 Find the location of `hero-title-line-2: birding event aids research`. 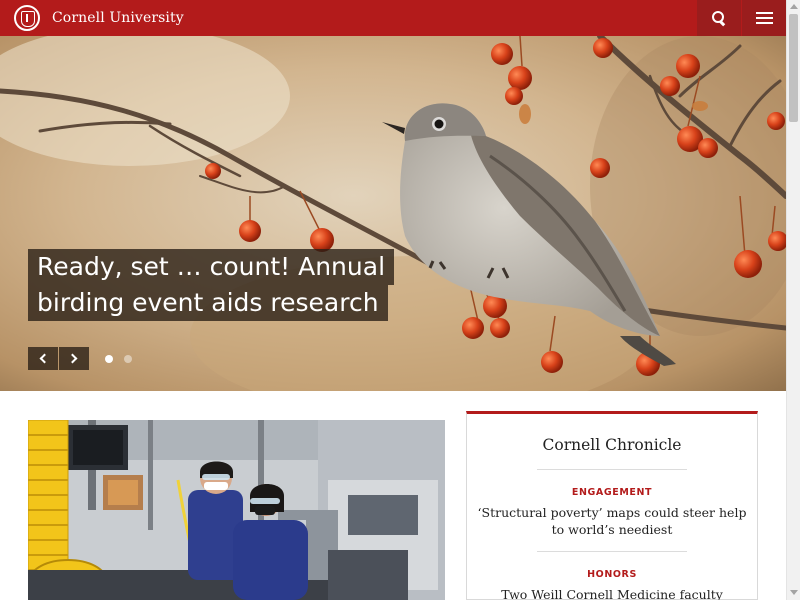

hero-title-line-2: birding event aids research is located at coordinates (208, 303).